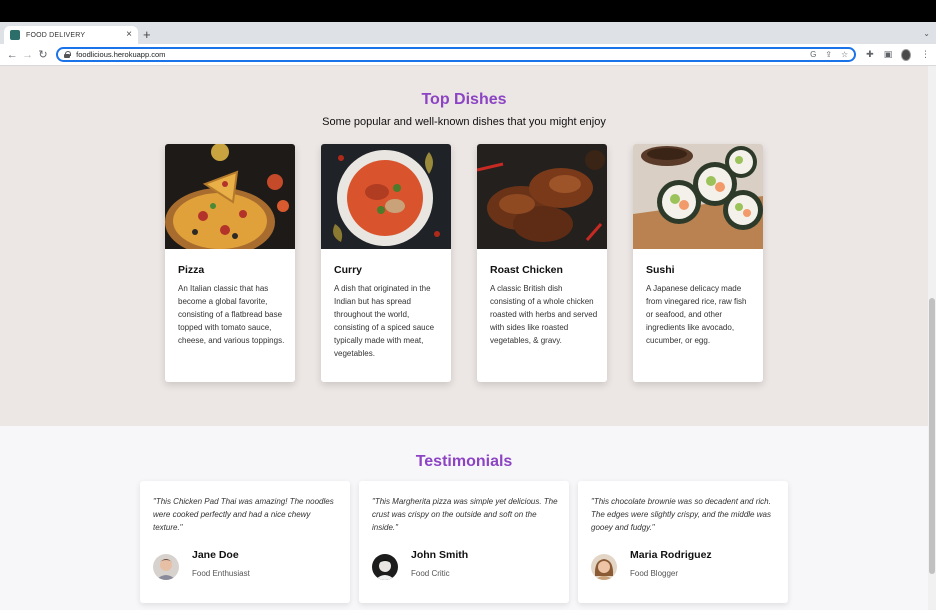  What do you see at coordinates (888, 54) in the screenshot?
I see `side-panel-icon: ▣` at bounding box center [888, 54].